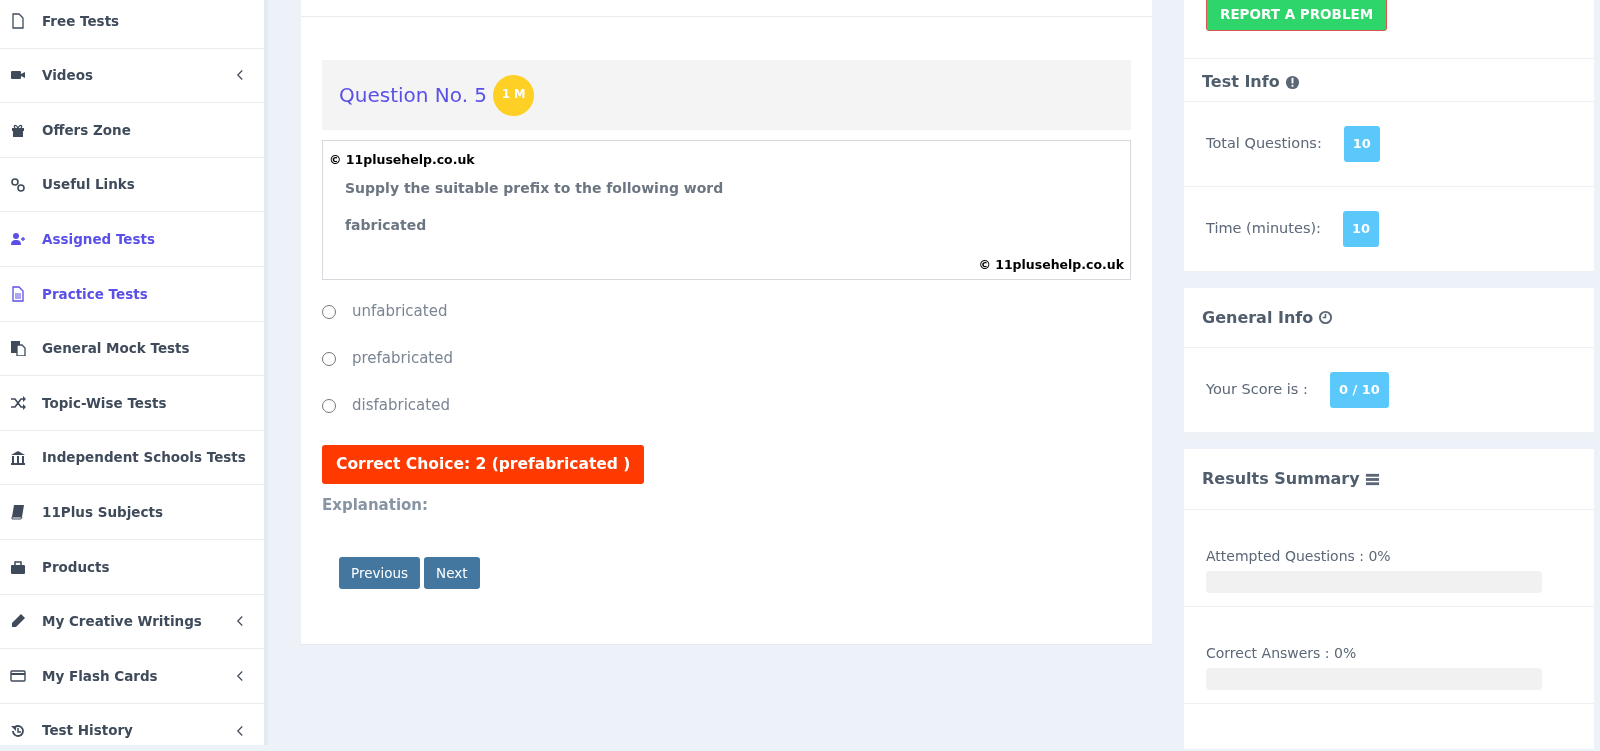 This screenshot has height=751, width=1600. I want to click on sidebar-item: Useful Links, so click(132, 185).